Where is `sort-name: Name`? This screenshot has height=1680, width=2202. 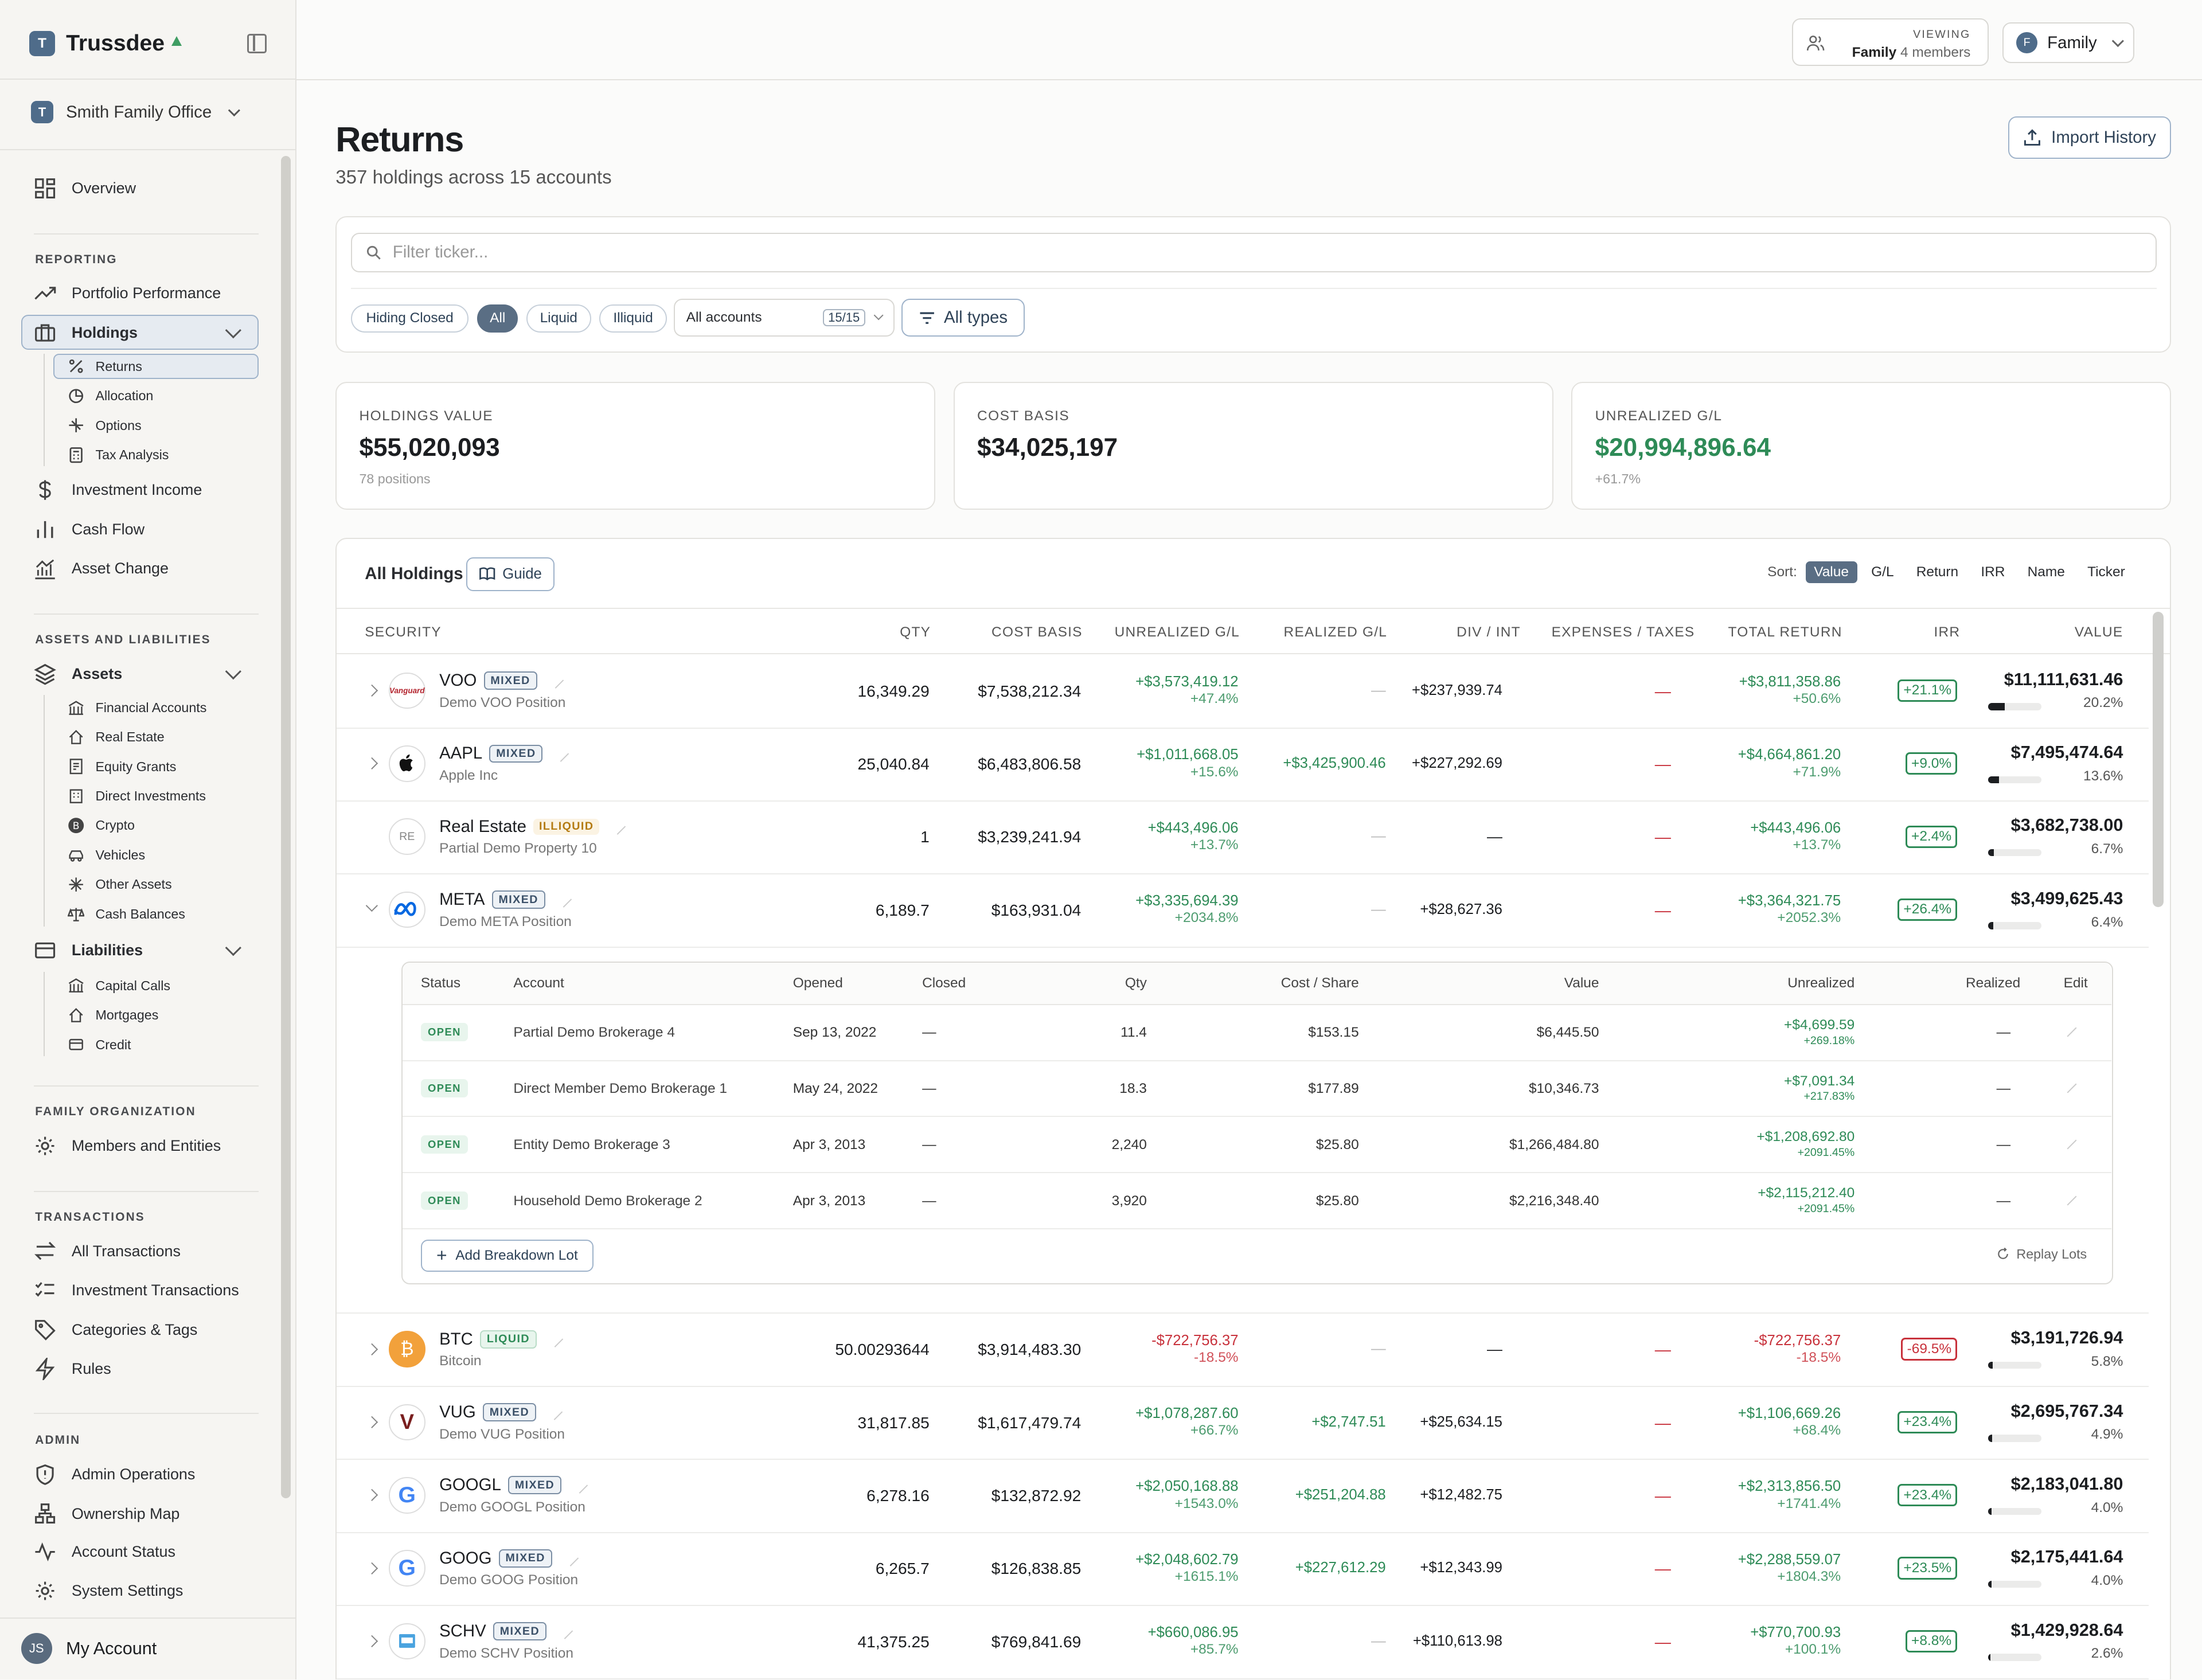 sort-name: Name is located at coordinates (2047, 572).